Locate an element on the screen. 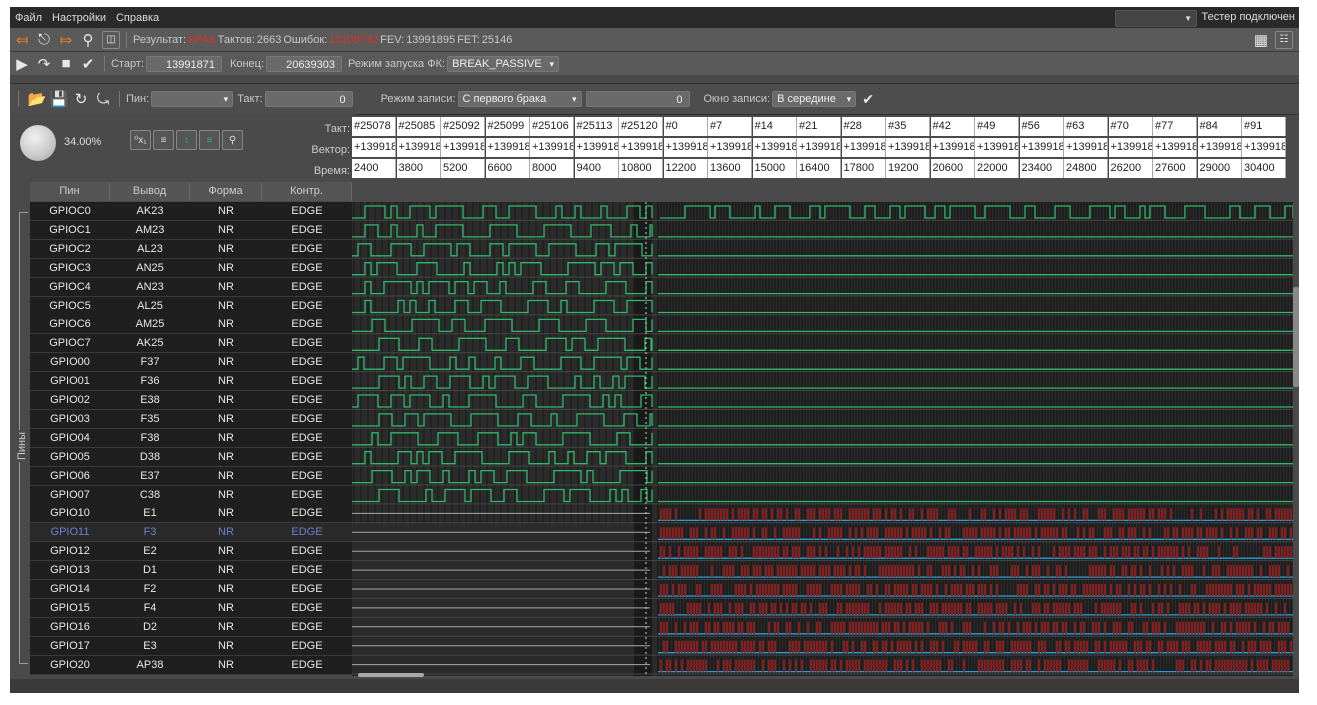 The width and height of the screenshot is (1317, 705). table-row: GPIO04 F38 NR EDGE is located at coordinates (191, 438).